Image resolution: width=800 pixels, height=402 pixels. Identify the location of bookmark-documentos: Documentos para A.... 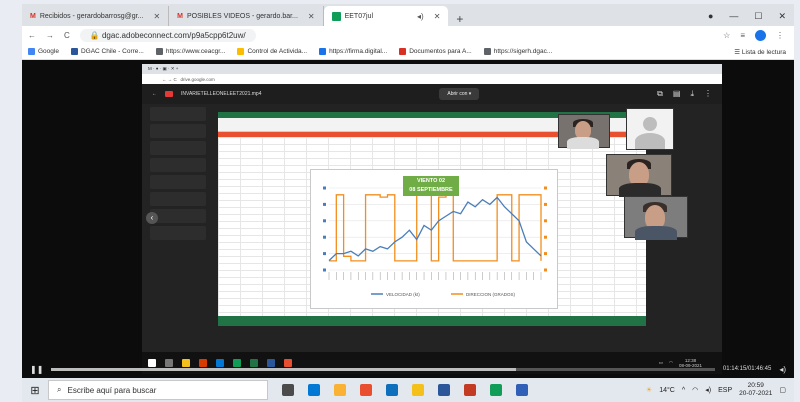
(435, 51).